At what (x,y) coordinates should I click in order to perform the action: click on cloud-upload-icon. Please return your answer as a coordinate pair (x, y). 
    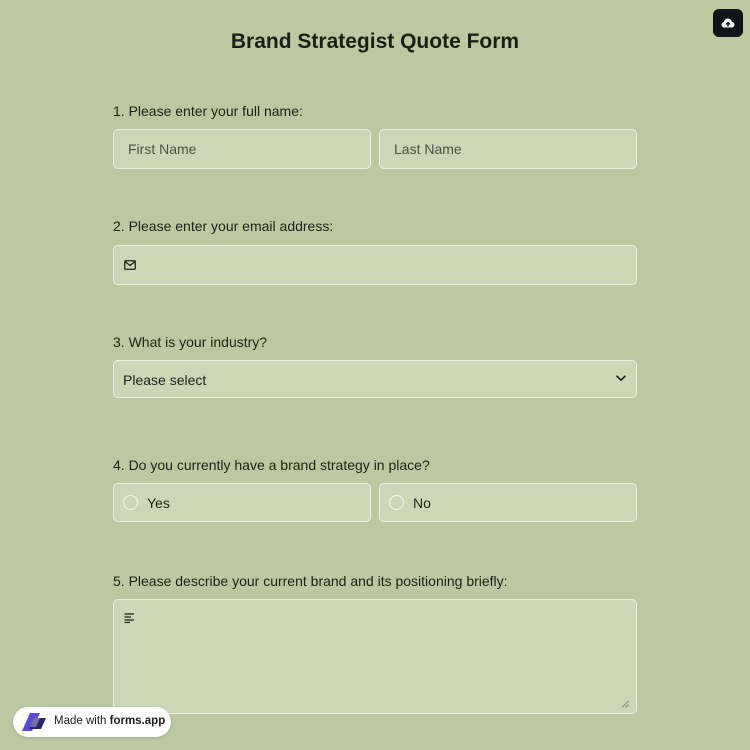
    Looking at the image, I should click on (728, 23).